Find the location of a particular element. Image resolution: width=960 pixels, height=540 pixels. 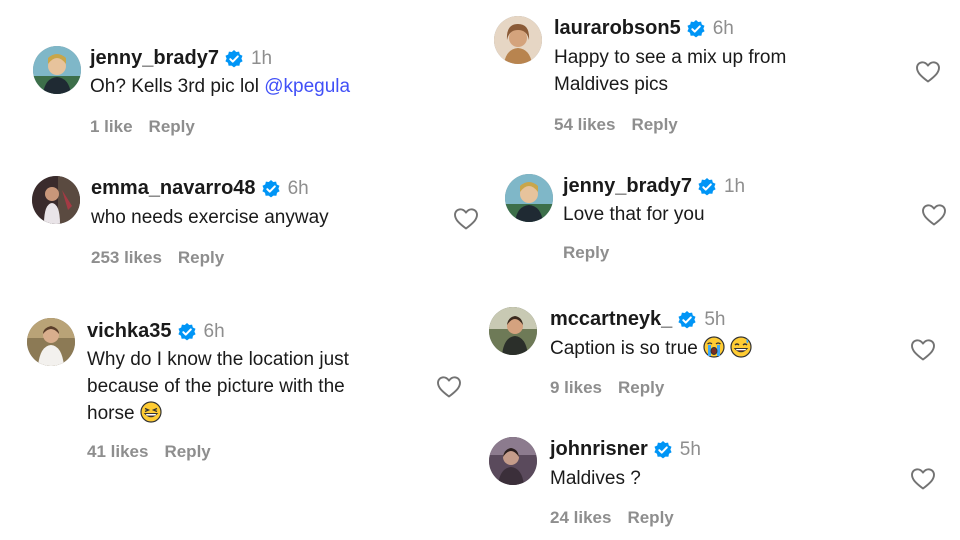

grinning-squinting-face-icon is located at coordinates (151, 412).